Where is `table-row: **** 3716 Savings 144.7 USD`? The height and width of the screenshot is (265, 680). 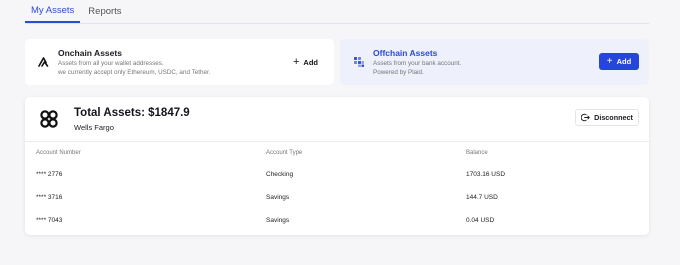
table-row: **** 3716 Savings 144.7 USD is located at coordinates (337, 198).